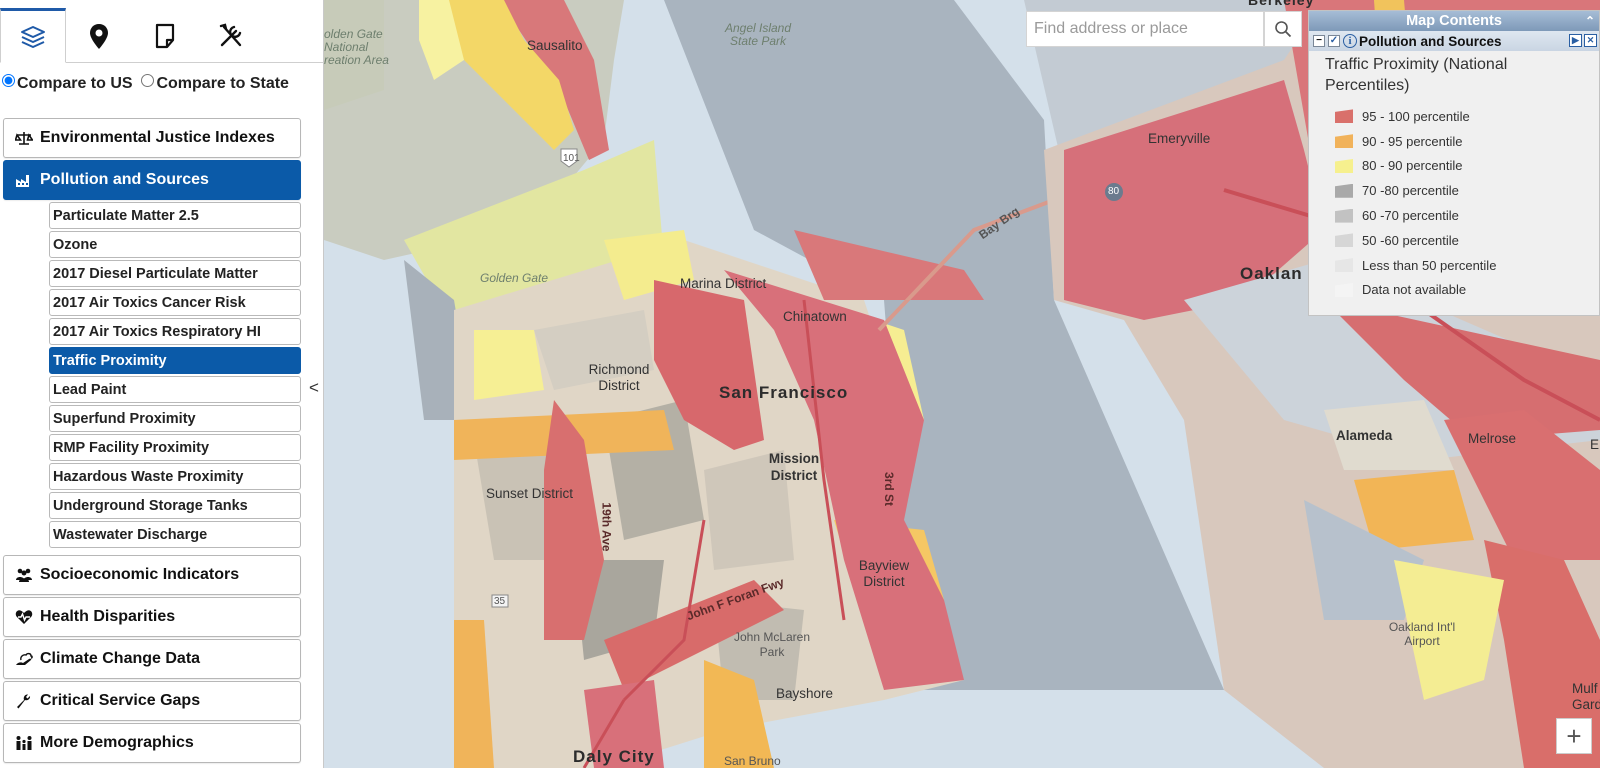  What do you see at coordinates (175, 418) in the screenshot?
I see `layer-superfund-proximity: Superfund Proximity` at bounding box center [175, 418].